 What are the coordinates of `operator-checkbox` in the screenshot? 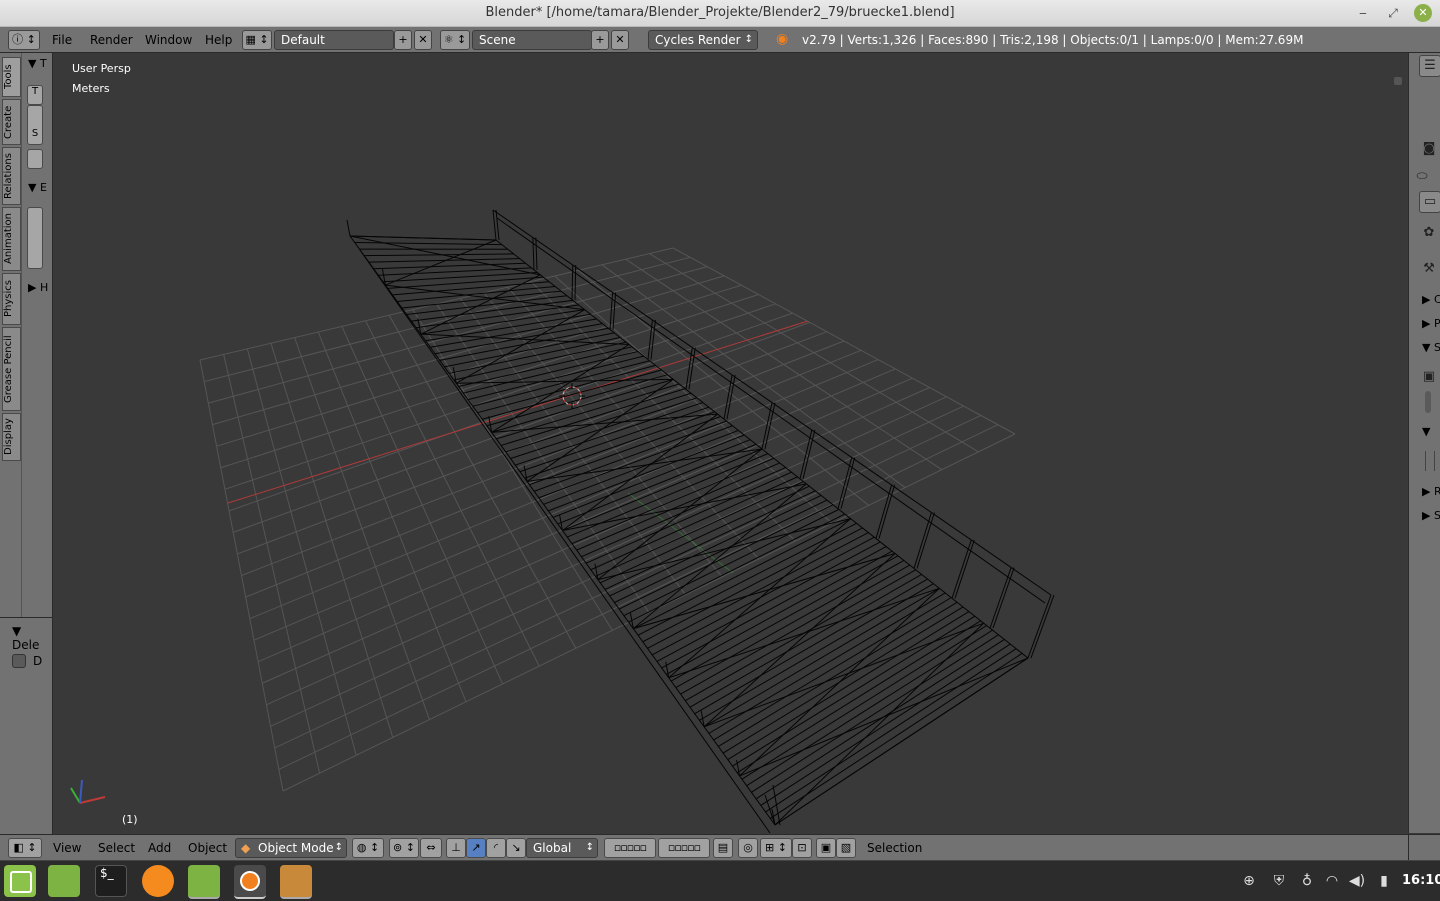 It's located at (19, 661).